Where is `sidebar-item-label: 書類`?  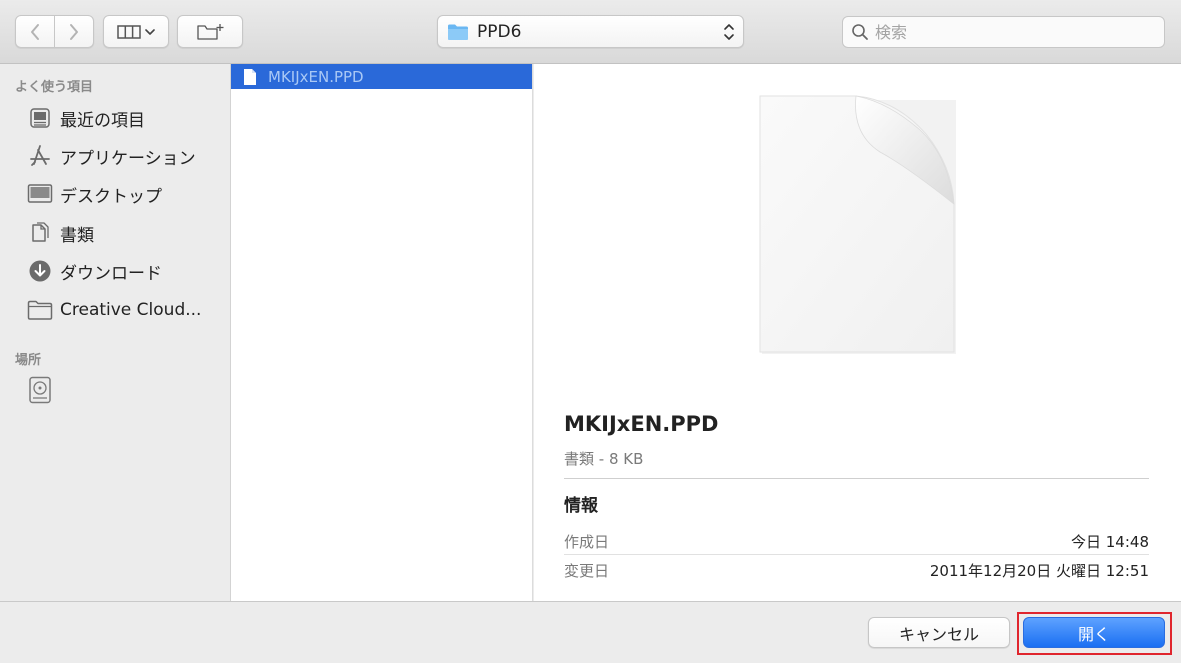
sidebar-item-label: 書類 is located at coordinates (77, 235).